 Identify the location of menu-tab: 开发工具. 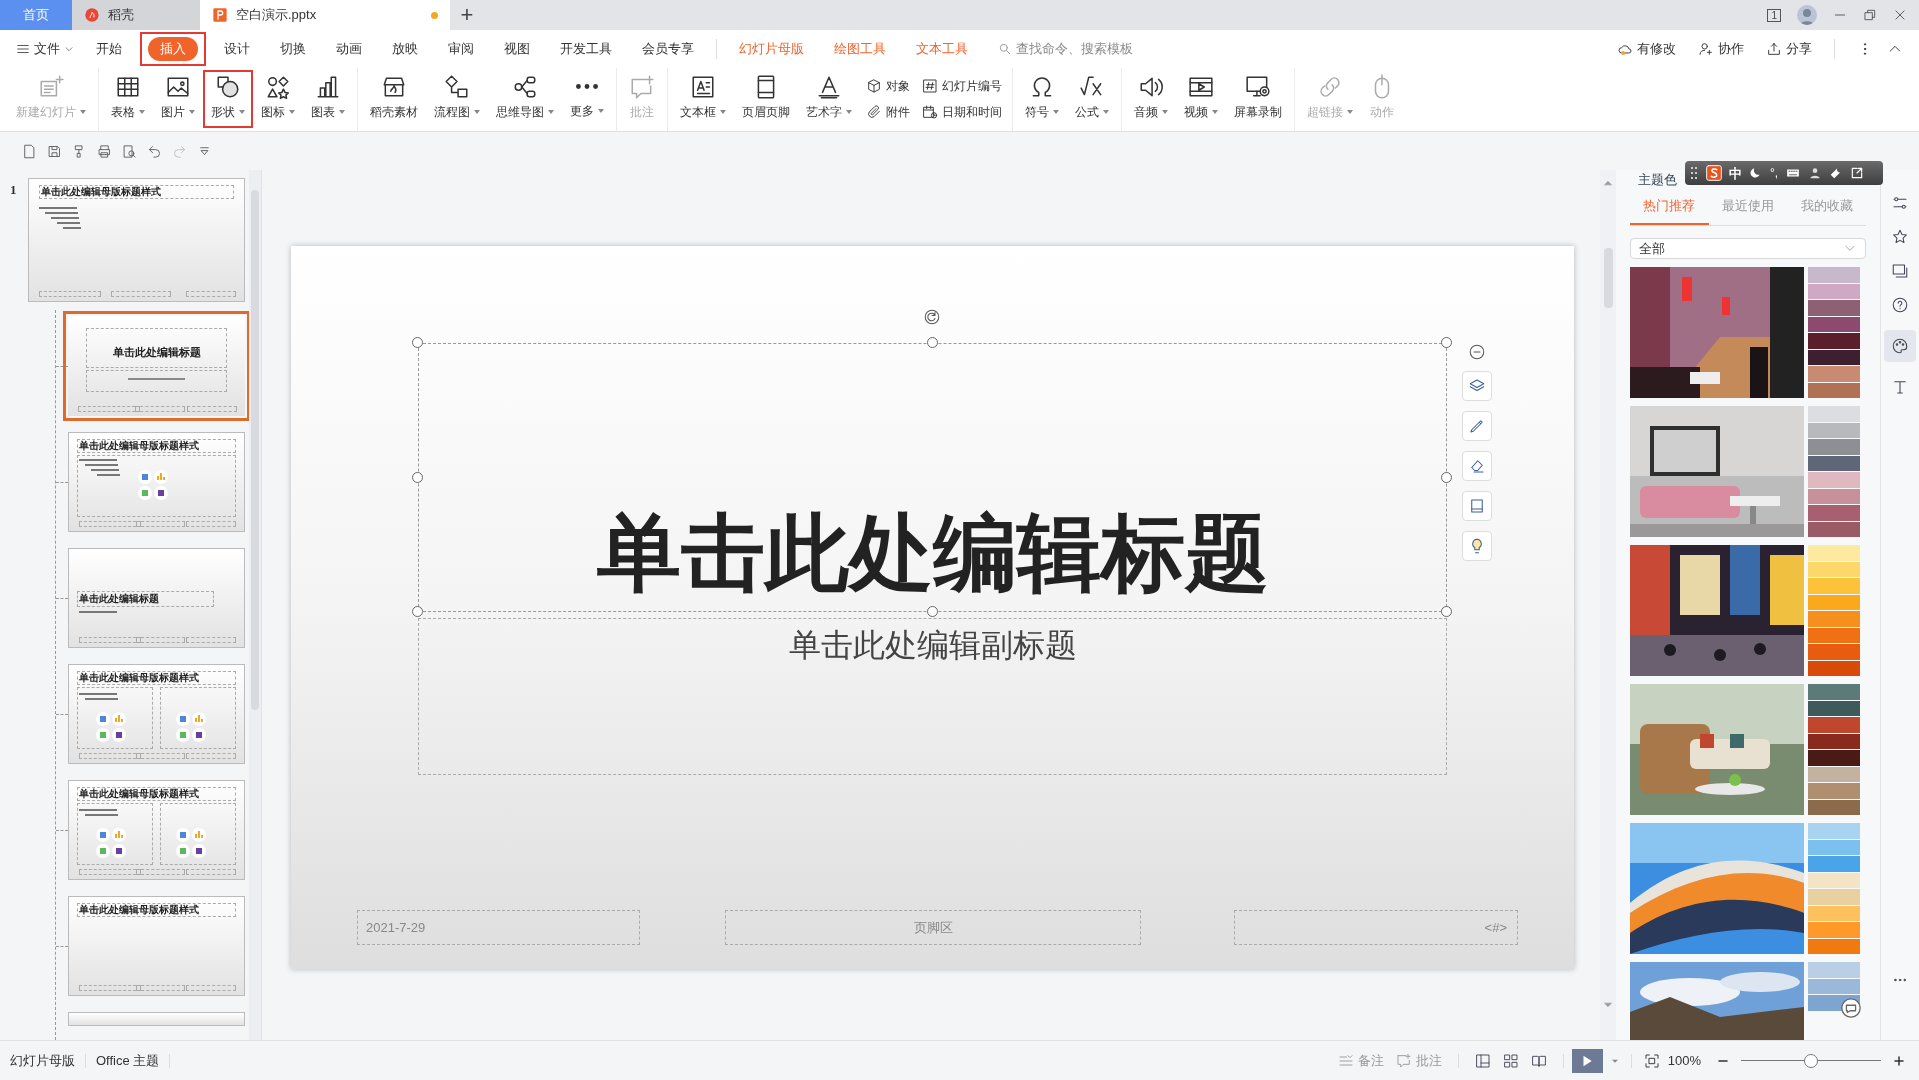
(586, 49).